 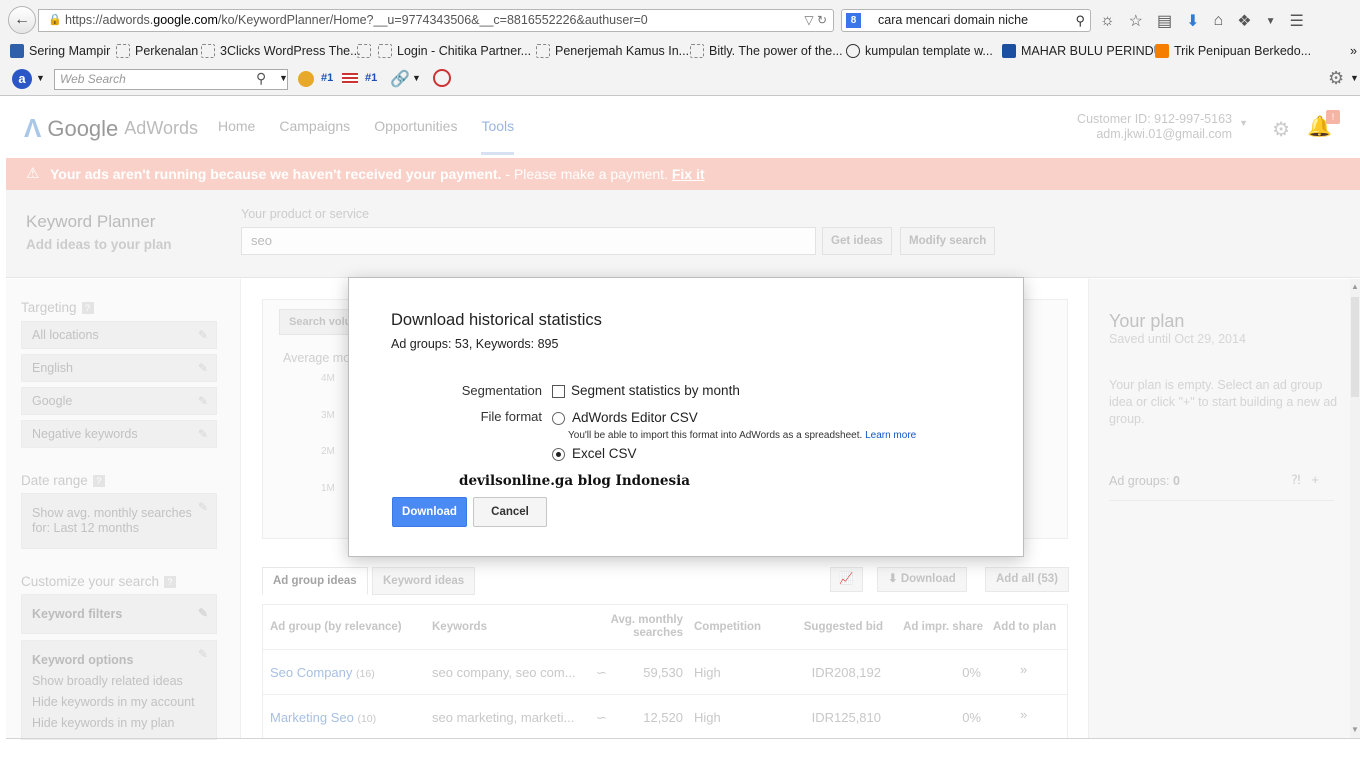 What do you see at coordinates (415, 136) in the screenshot?
I see `nav-opportunities: Opportunities` at bounding box center [415, 136].